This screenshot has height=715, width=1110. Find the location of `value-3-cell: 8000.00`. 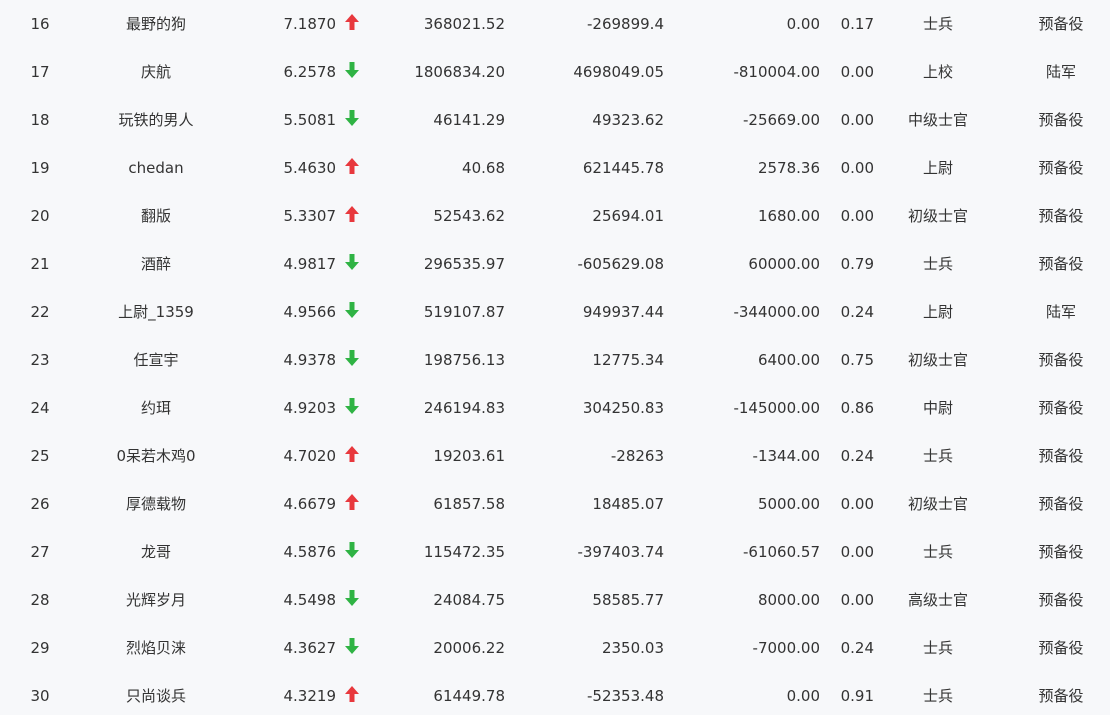

value-3-cell: 8000.00 is located at coordinates (788, 600).